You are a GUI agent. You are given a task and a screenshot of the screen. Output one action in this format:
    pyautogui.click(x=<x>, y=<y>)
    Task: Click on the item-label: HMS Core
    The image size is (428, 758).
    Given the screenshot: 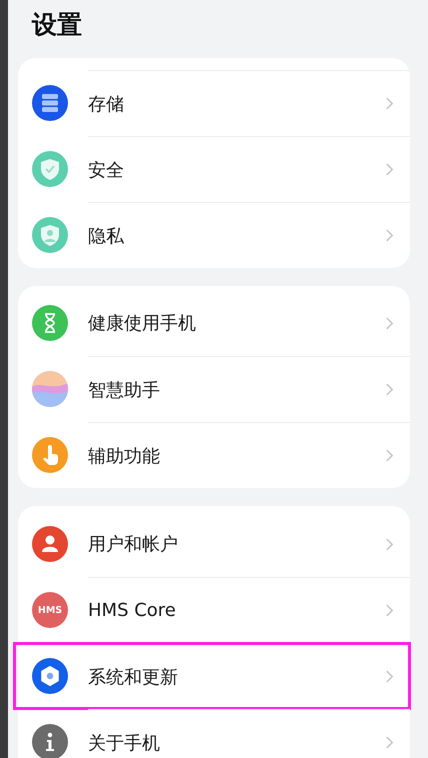 What is the action you would take?
    pyautogui.click(x=132, y=610)
    